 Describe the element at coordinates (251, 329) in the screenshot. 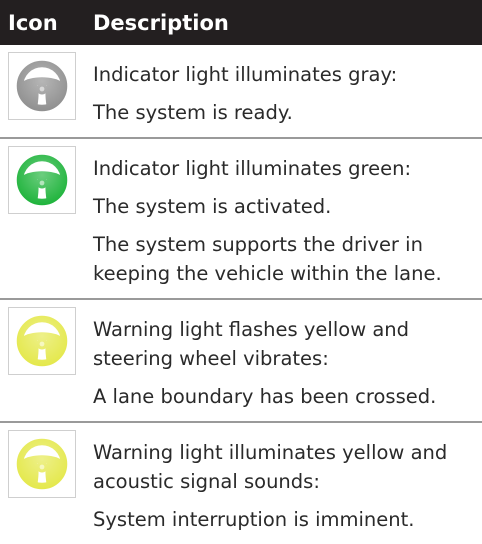

I see `description-line: Warning light flashes yellow and` at that location.